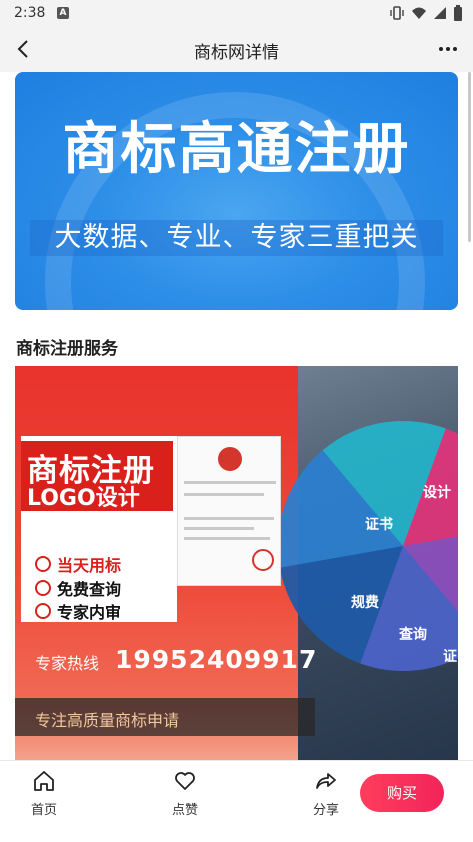 The height and width of the screenshot is (842, 473). Describe the element at coordinates (236, 238) in the screenshot. I see `hero-subtitle: 大数据、专业、专家三重把关` at that location.